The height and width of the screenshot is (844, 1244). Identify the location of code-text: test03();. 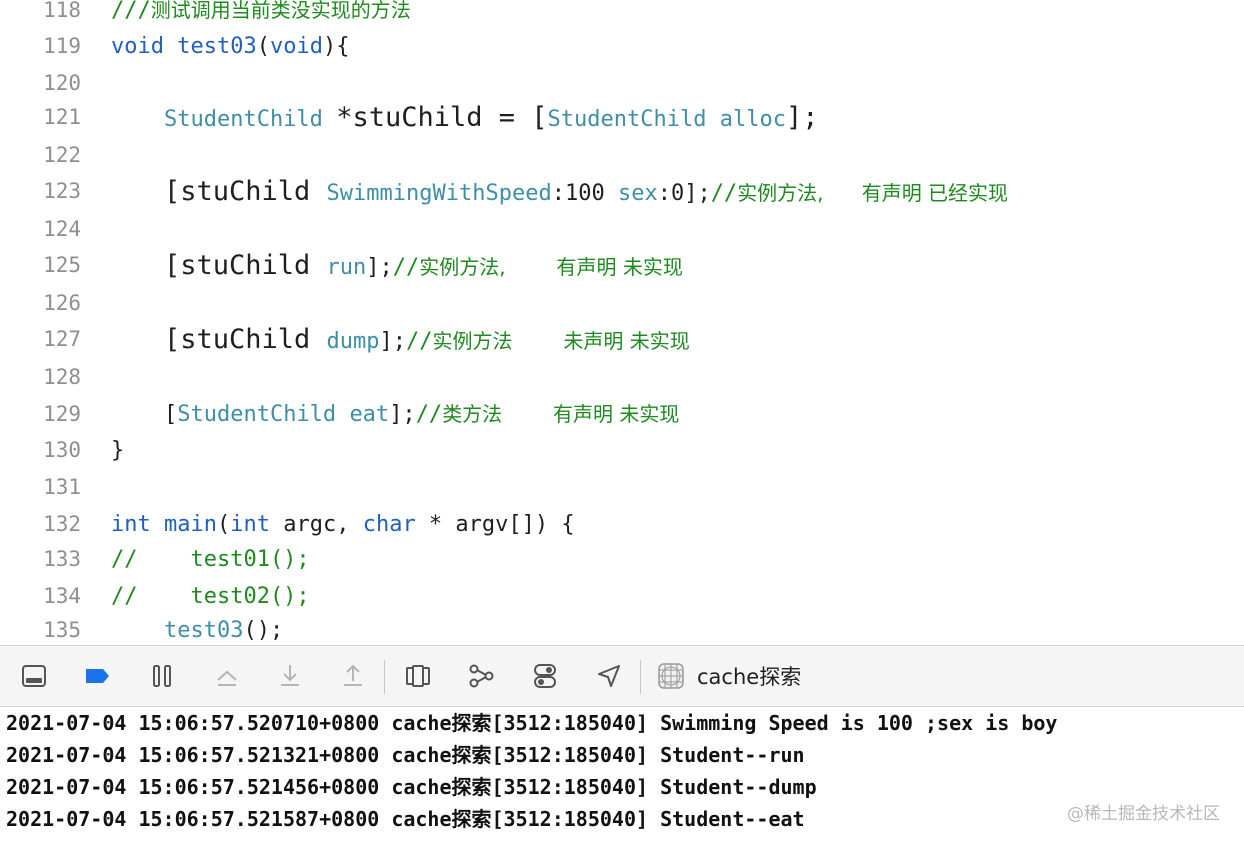
(197, 628).